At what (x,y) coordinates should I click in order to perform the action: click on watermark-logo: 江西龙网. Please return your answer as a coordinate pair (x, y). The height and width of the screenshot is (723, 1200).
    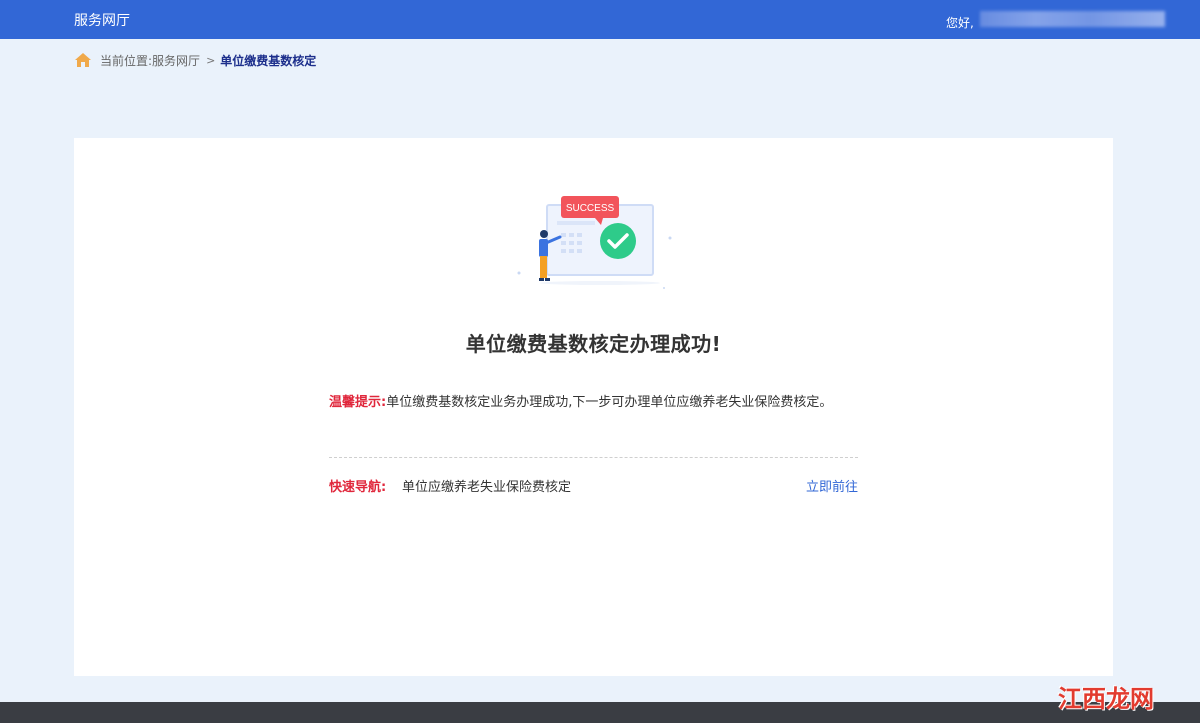
    Looking at the image, I should click on (1106, 698).